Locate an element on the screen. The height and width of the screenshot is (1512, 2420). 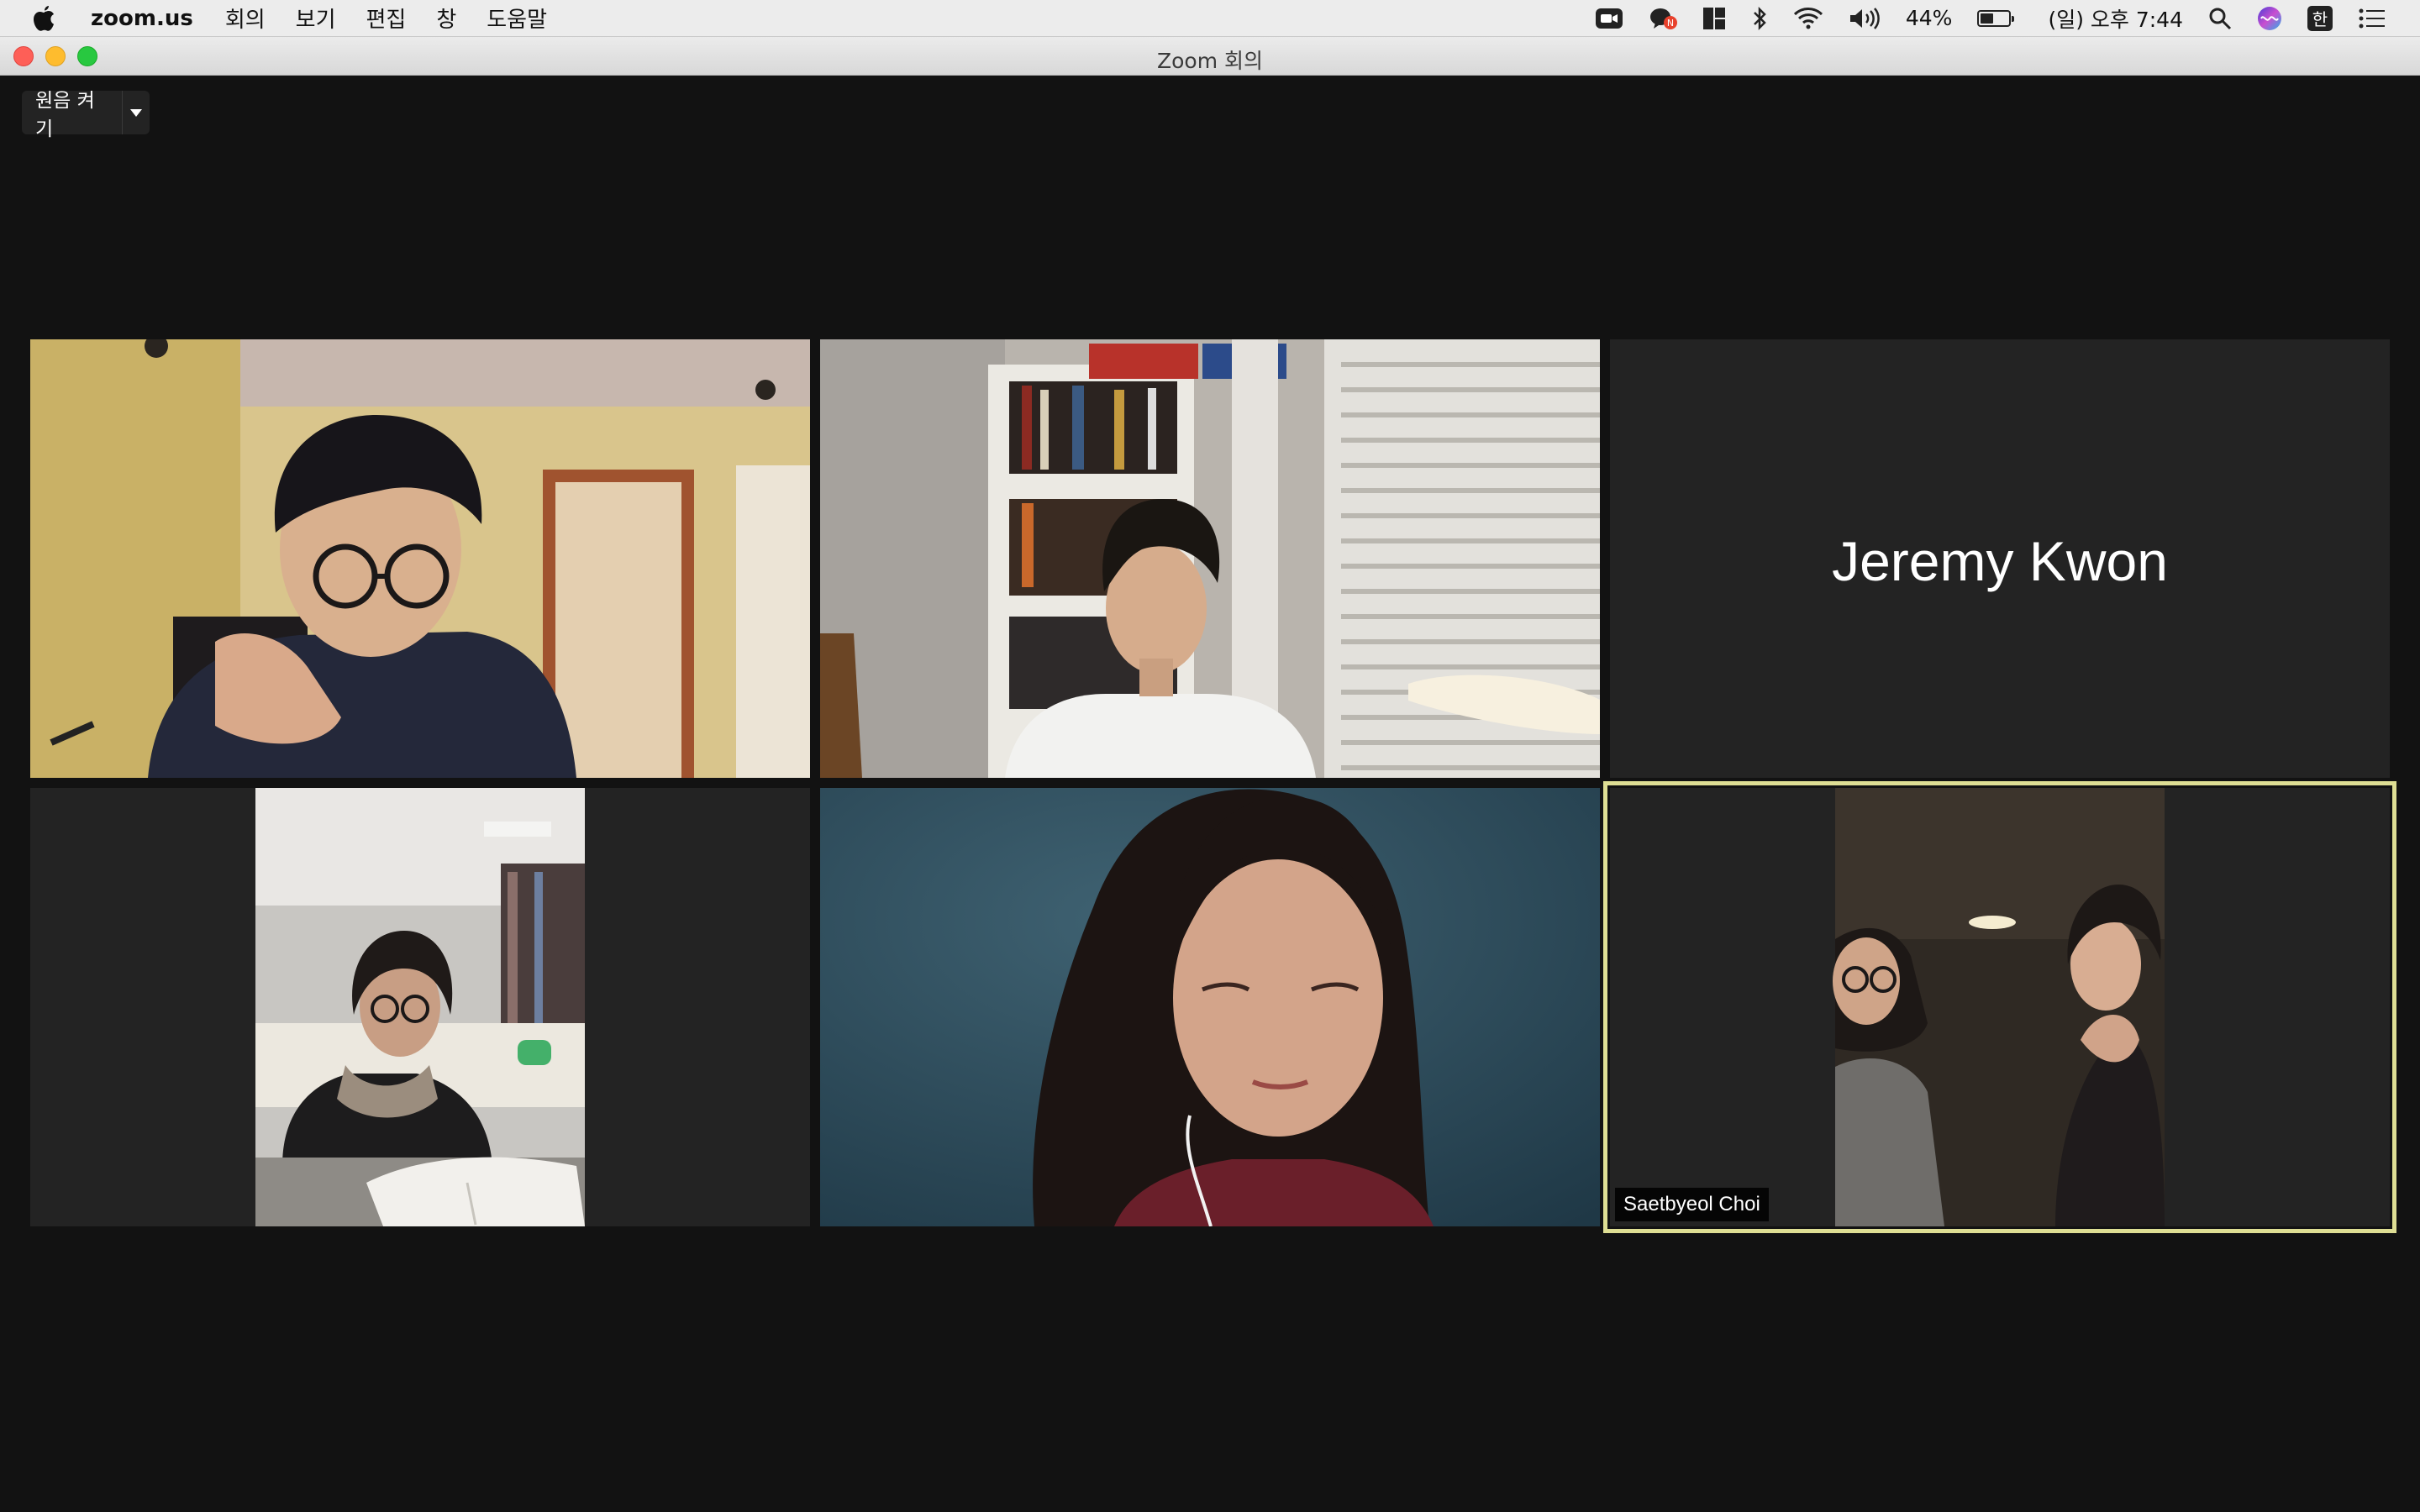
menu-meeting: 회의 is located at coordinates (246, 18).